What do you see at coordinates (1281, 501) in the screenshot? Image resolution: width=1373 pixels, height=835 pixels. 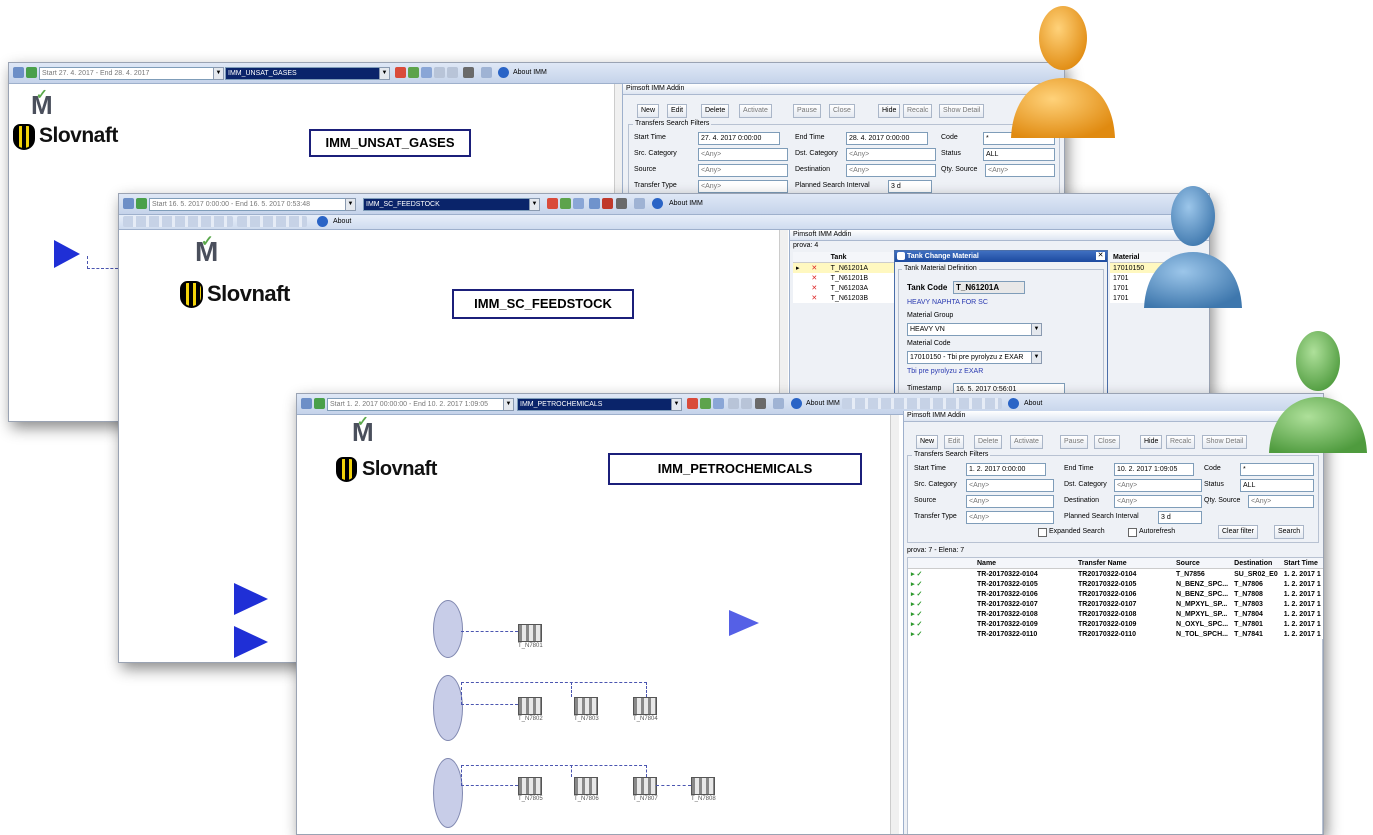 I see `qty-source-select: <Any>` at bounding box center [1281, 501].